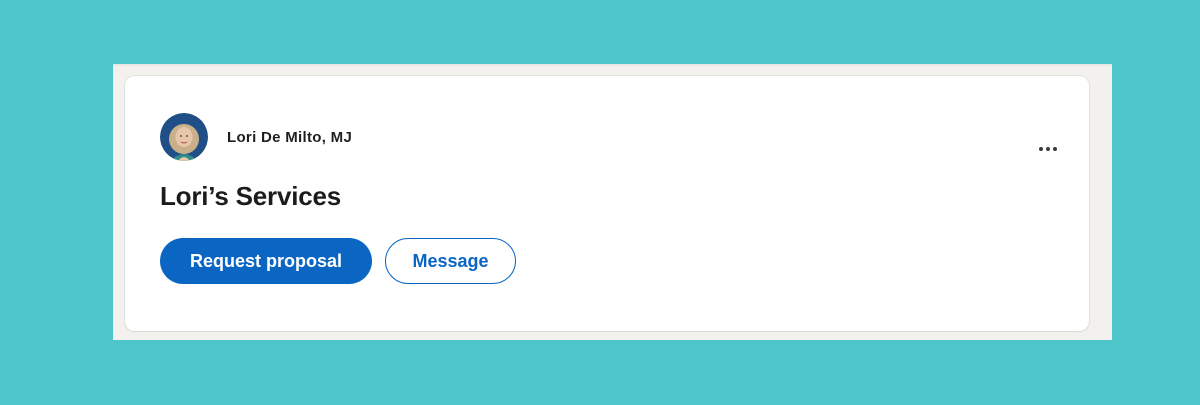  I want to click on more-options-icon, so click(1048, 149).